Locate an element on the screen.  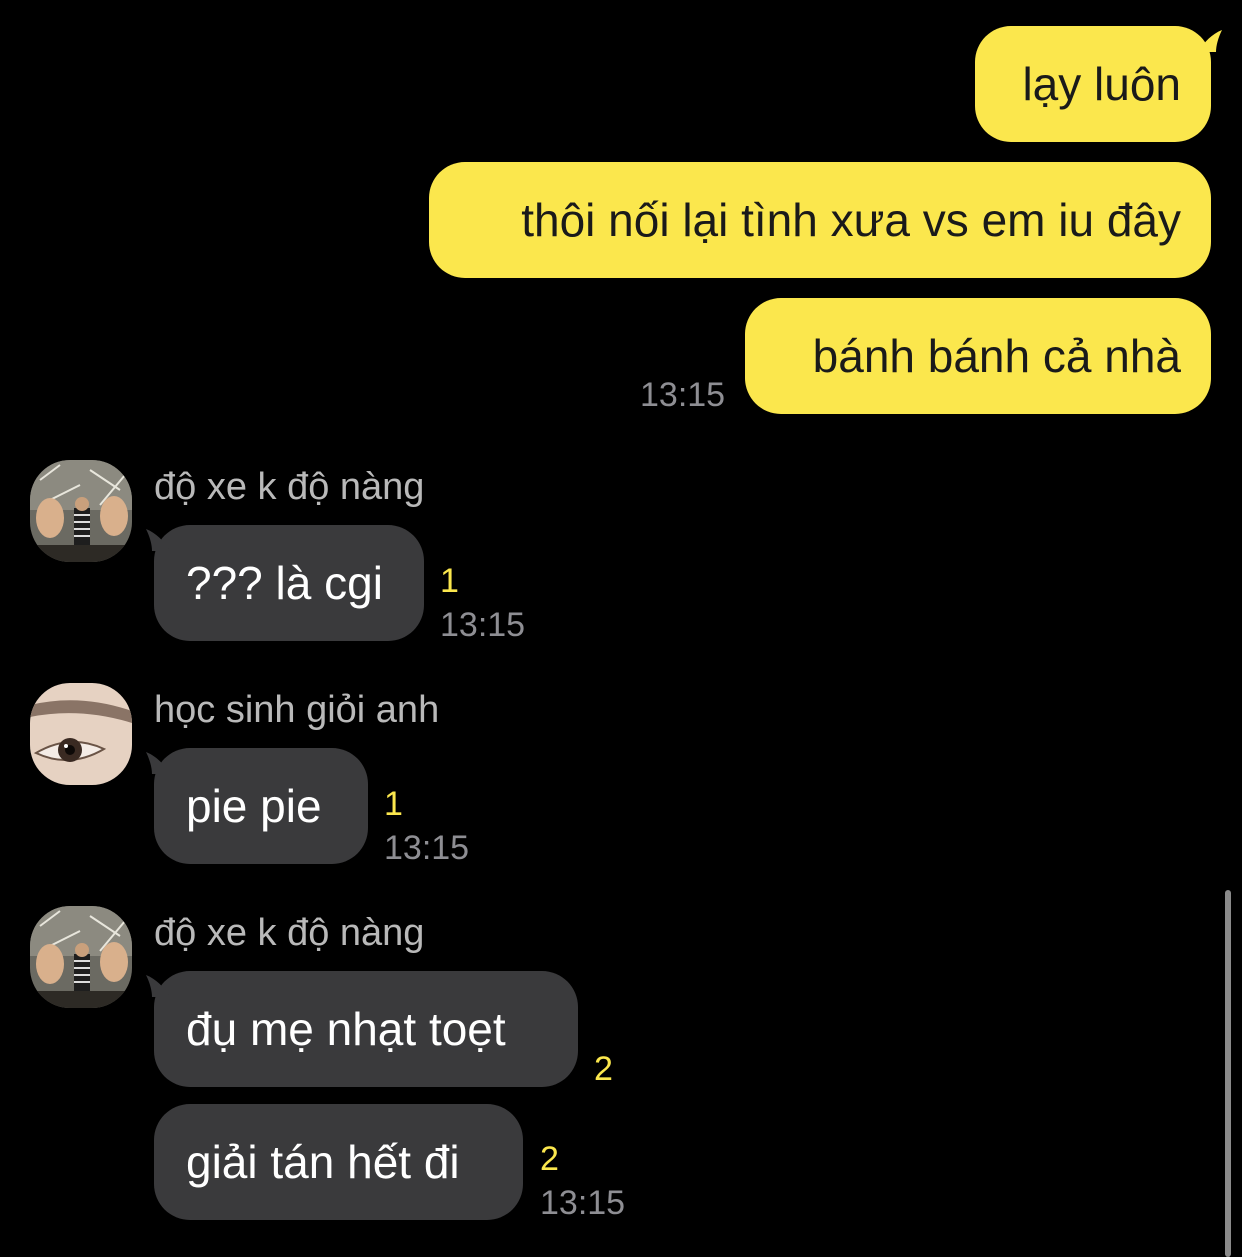
outgoing-message: bánh bánh cả nhà is located at coordinates (978, 356).